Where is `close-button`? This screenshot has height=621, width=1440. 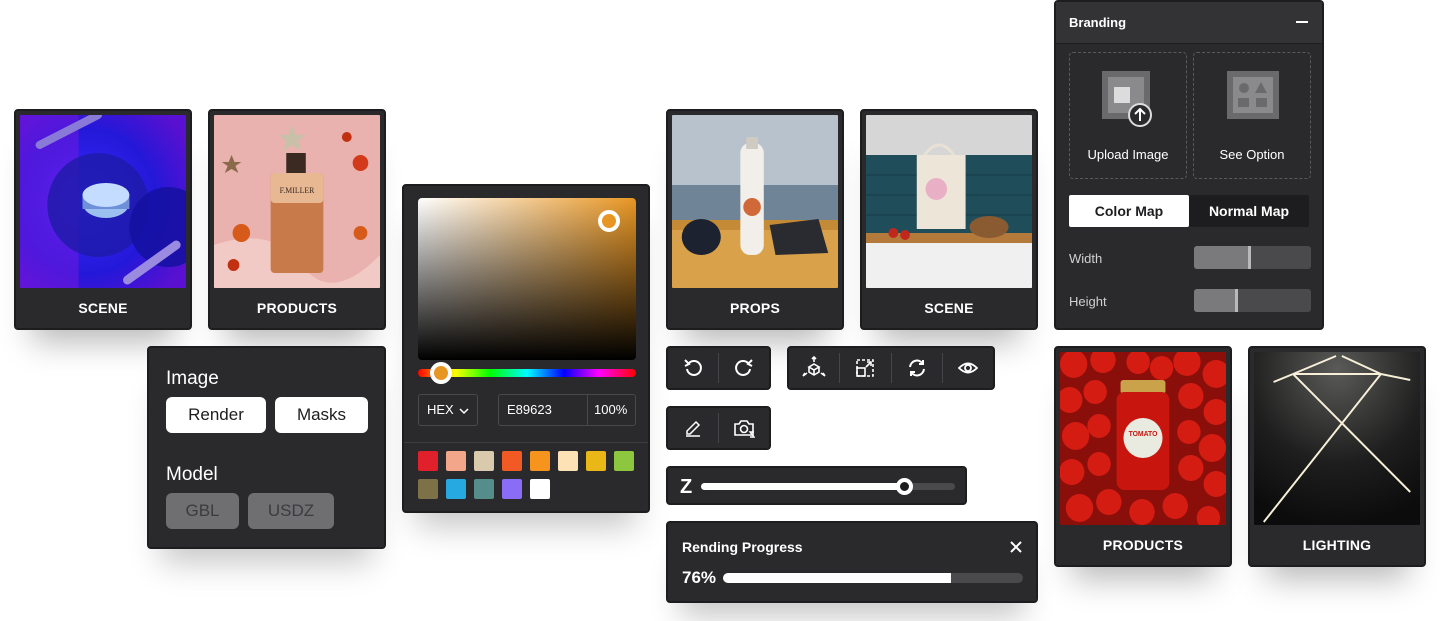
close-button is located at coordinates (1016, 547).